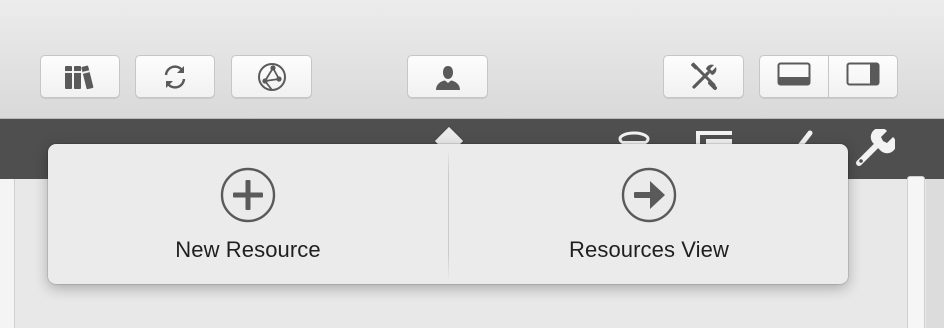 The width and height of the screenshot is (944, 328). I want to click on books-icon, so click(80, 77).